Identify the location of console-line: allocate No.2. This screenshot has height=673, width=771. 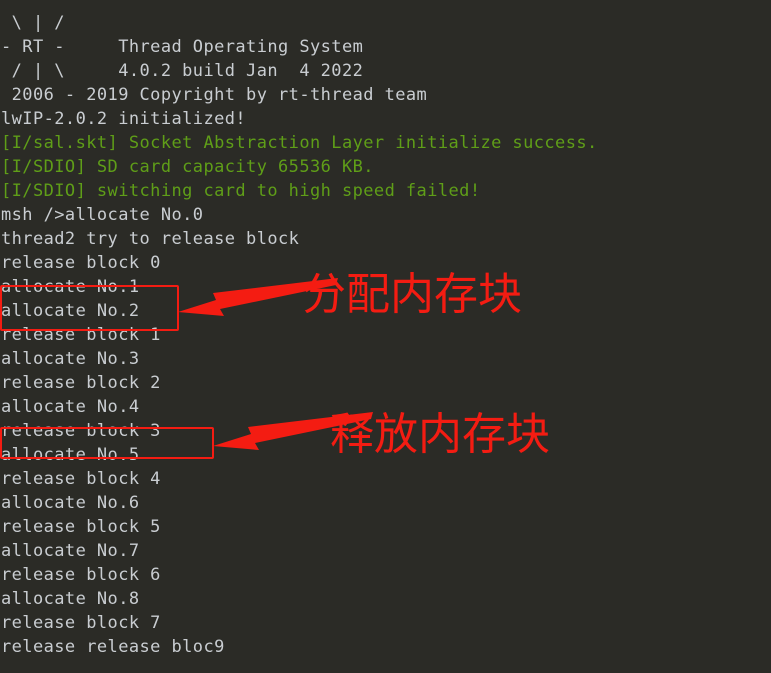
(70, 311).